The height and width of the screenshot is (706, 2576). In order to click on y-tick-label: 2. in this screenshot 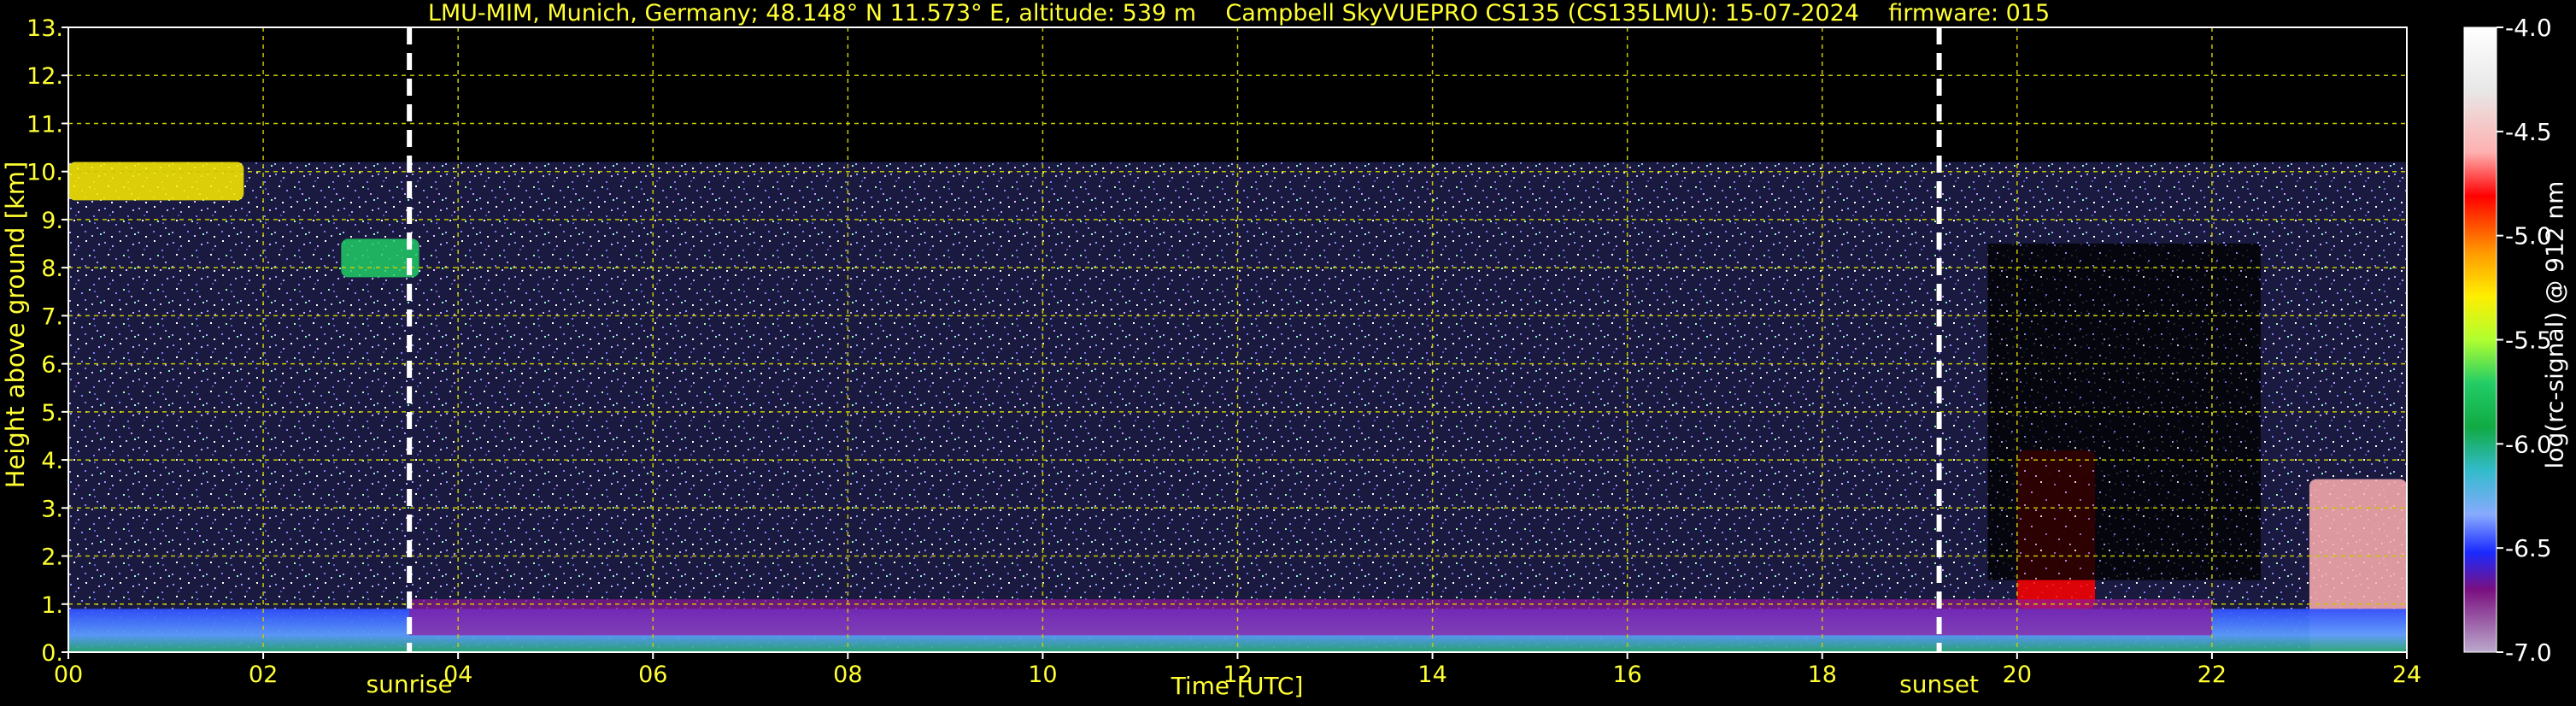, I will do `click(52, 557)`.